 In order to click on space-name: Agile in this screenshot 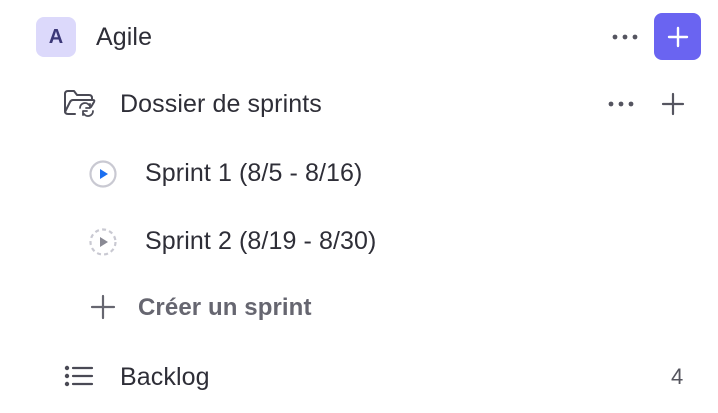, I will do `click(124, 36)`.